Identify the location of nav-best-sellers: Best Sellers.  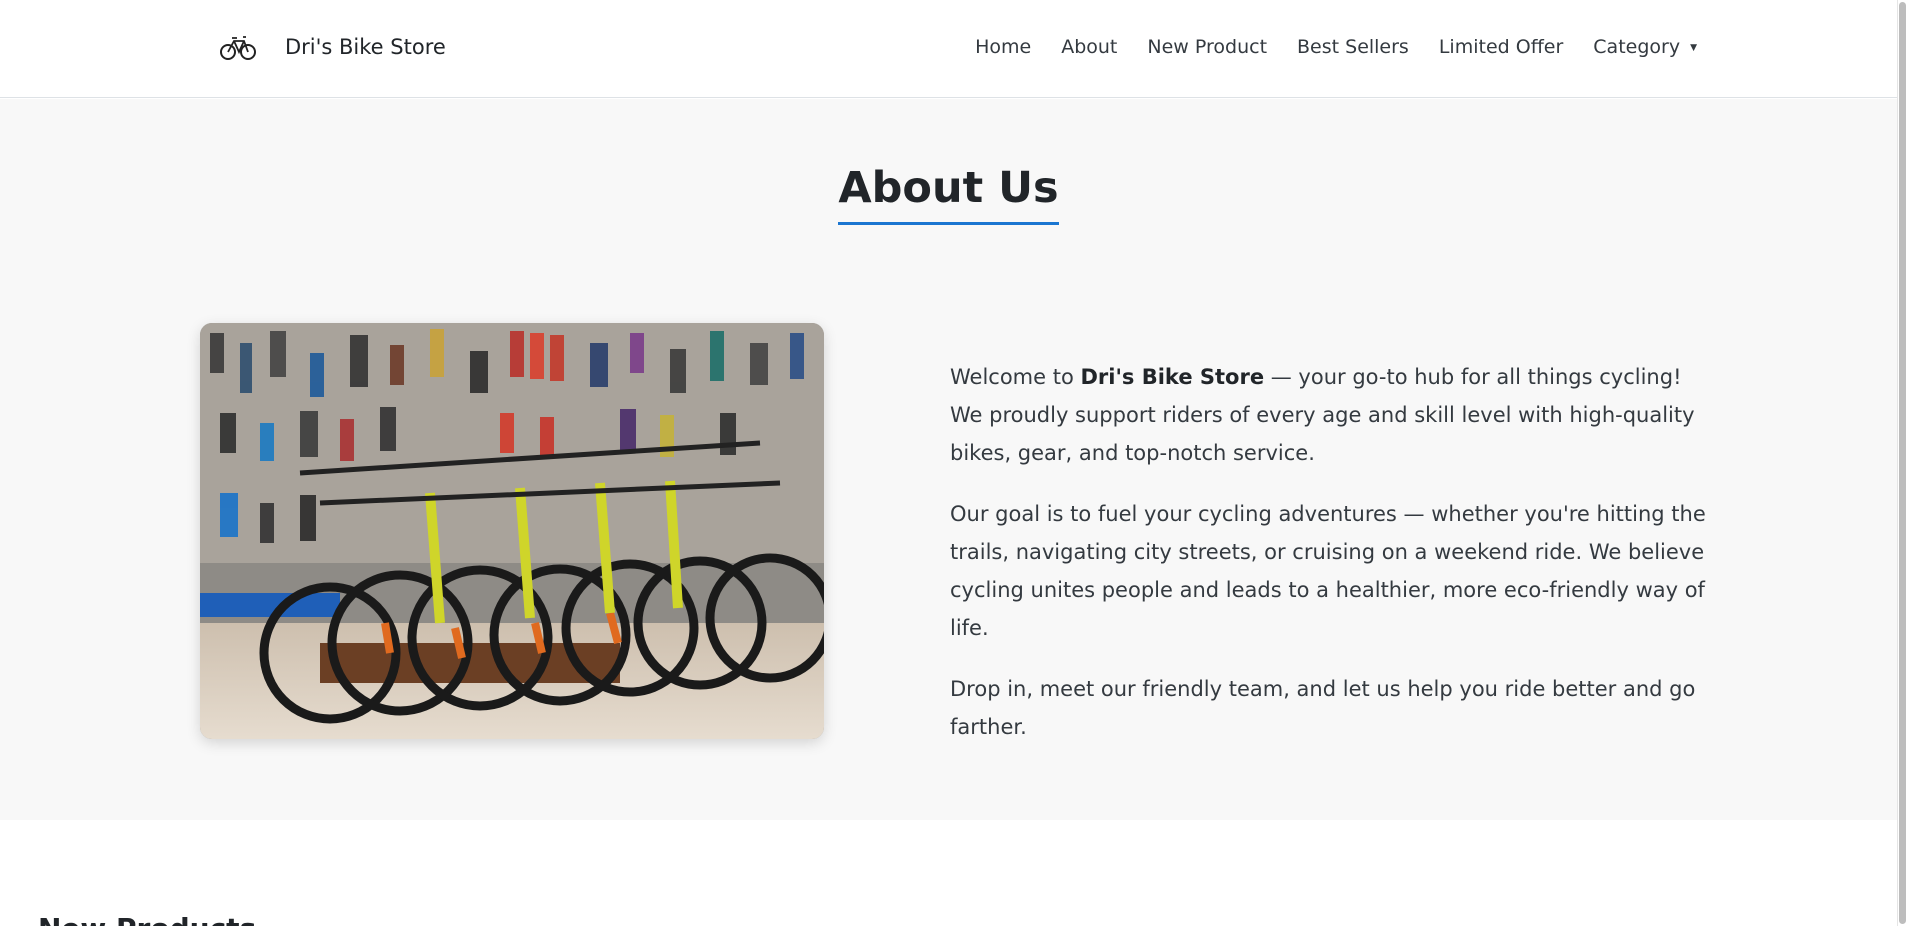
(1353, 47).